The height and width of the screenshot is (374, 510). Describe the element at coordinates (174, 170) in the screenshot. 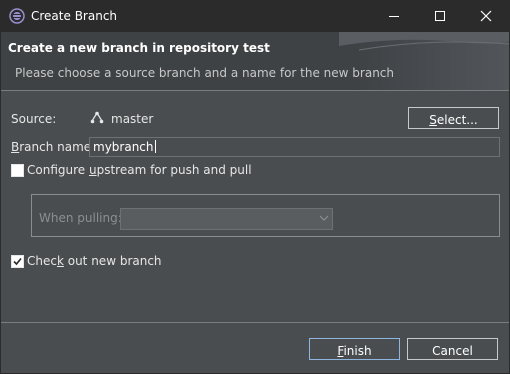

I see `configure-upstream-label-post: pstream for push and pull` at that location.